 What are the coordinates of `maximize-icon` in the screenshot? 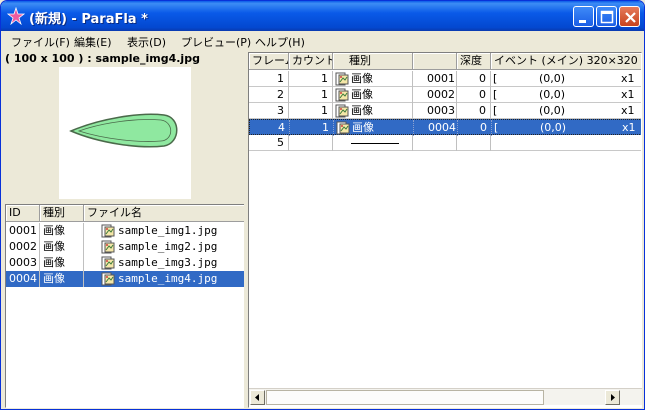 It's located at (607, 17).